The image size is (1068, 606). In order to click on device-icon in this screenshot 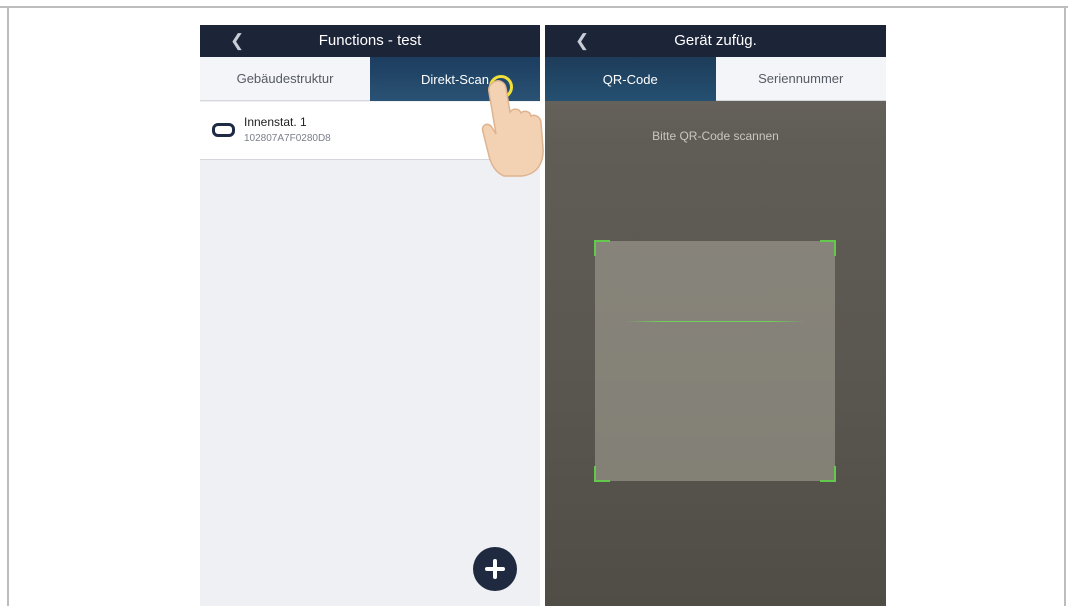, I will do `click(223, 130)`.